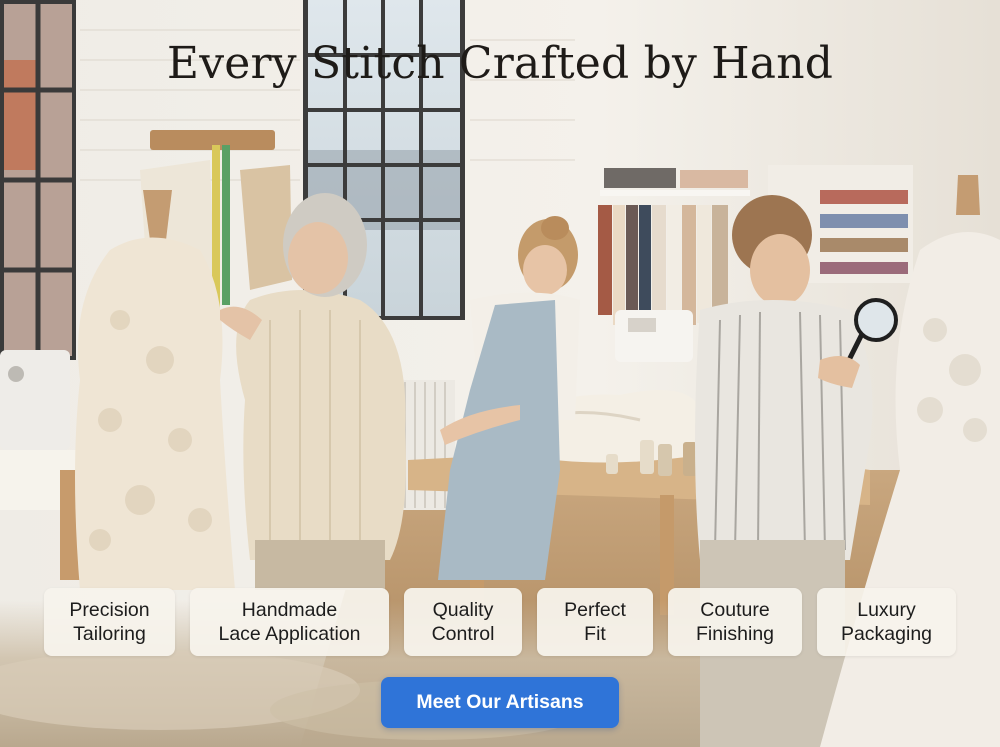  What do you see at coordinates (463, 622) in the screenshot?
I see `chip-quality-control: Quality Control` at bounding box center [463, 622].